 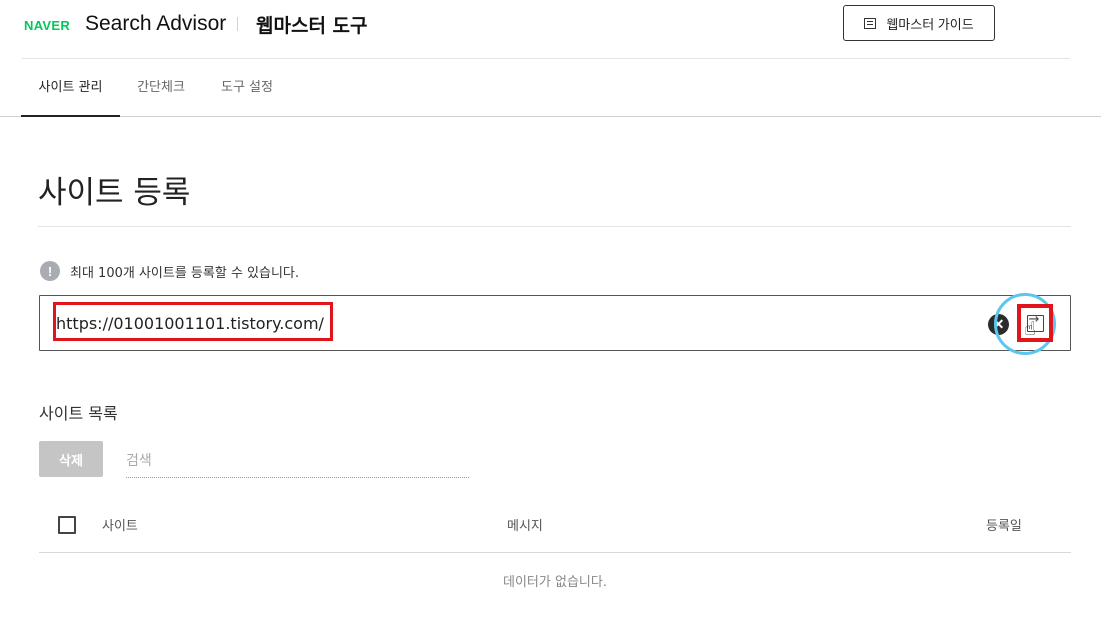 What do you see at coordinates (247, 88) in the screenshot?
I see `tab-tool-settings: 도구 설정` at bounding box center [247, 88].